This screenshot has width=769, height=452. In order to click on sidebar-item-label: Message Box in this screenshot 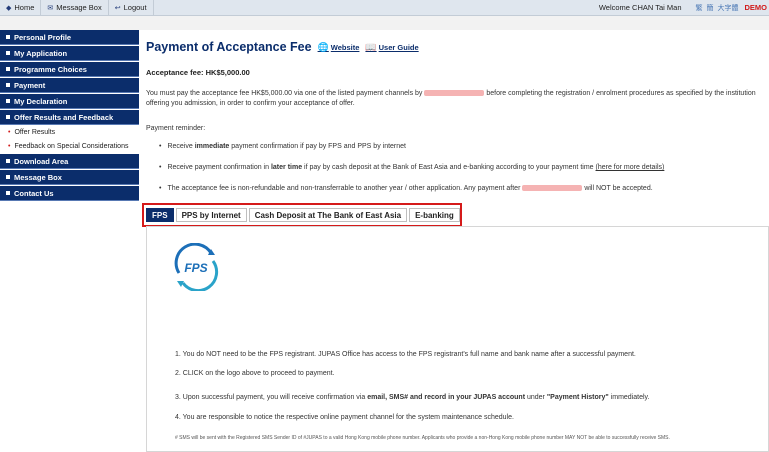, I will do `click(38, 177)`.